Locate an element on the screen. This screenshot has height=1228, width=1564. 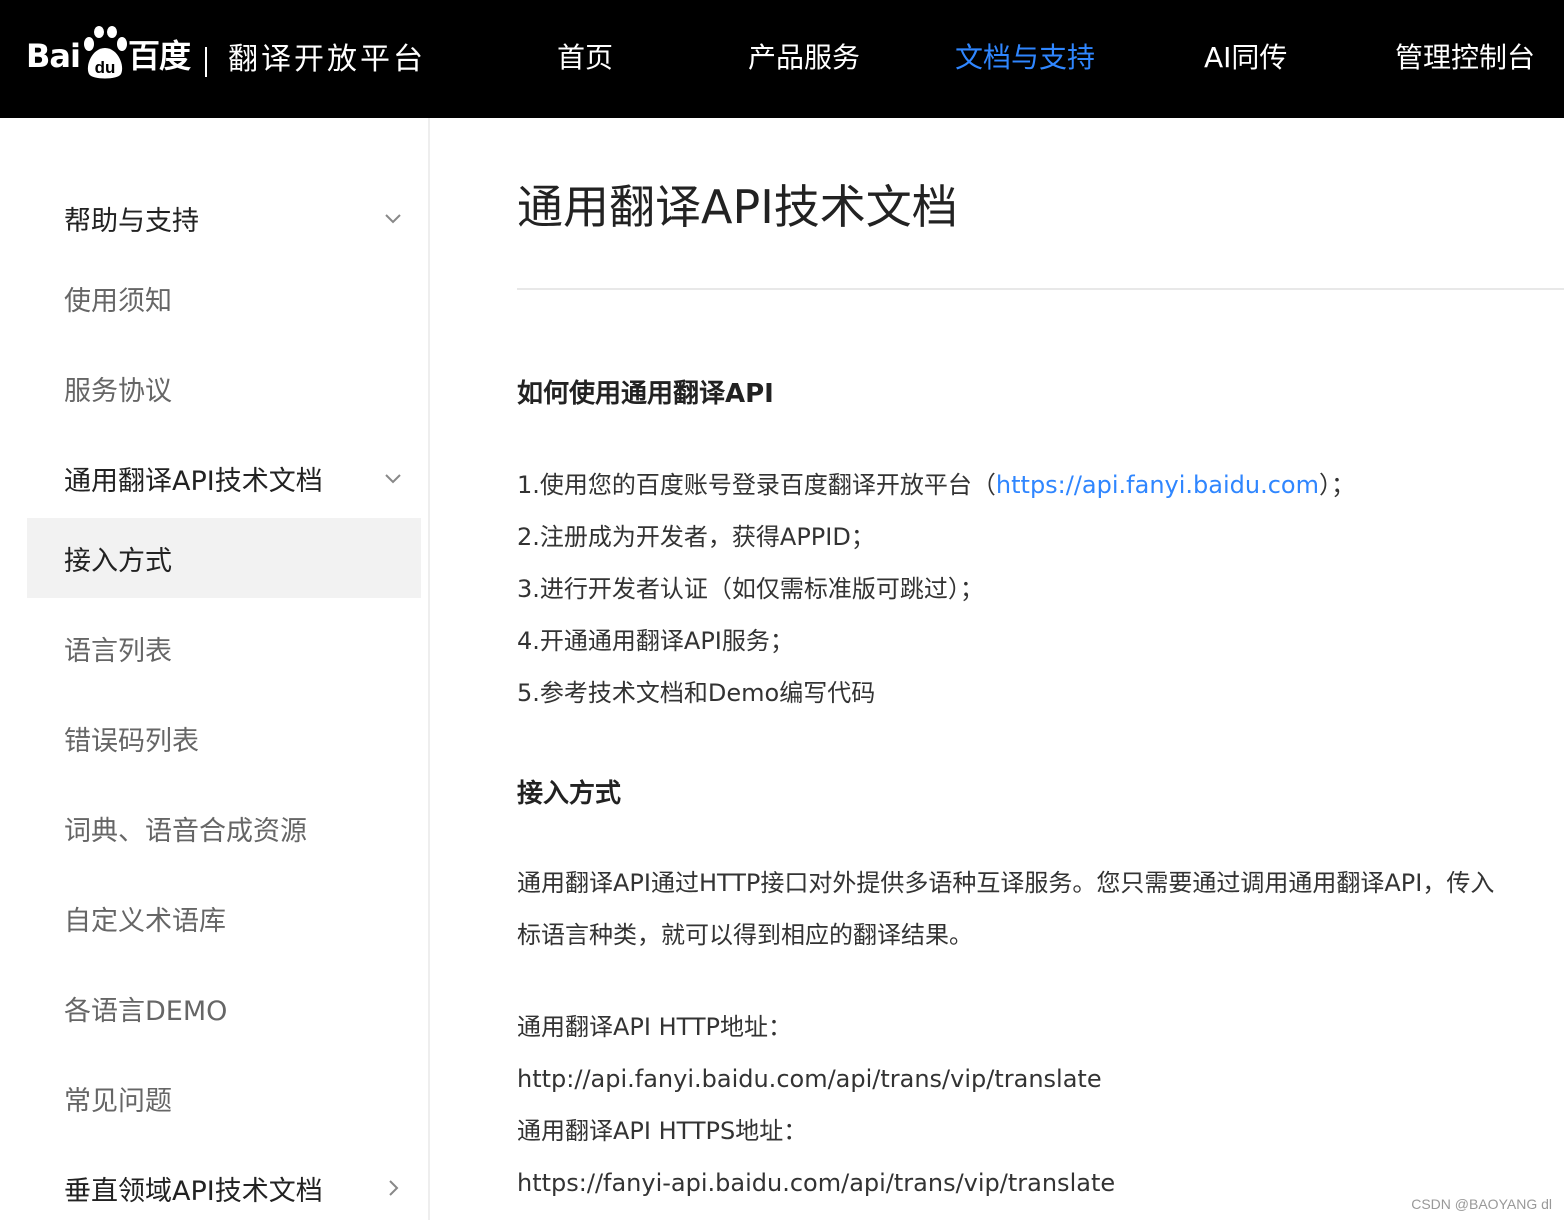
step-3: 3.进行开发者认证（如仅需标准版可跳过）； is located at coordinates (750, 589).